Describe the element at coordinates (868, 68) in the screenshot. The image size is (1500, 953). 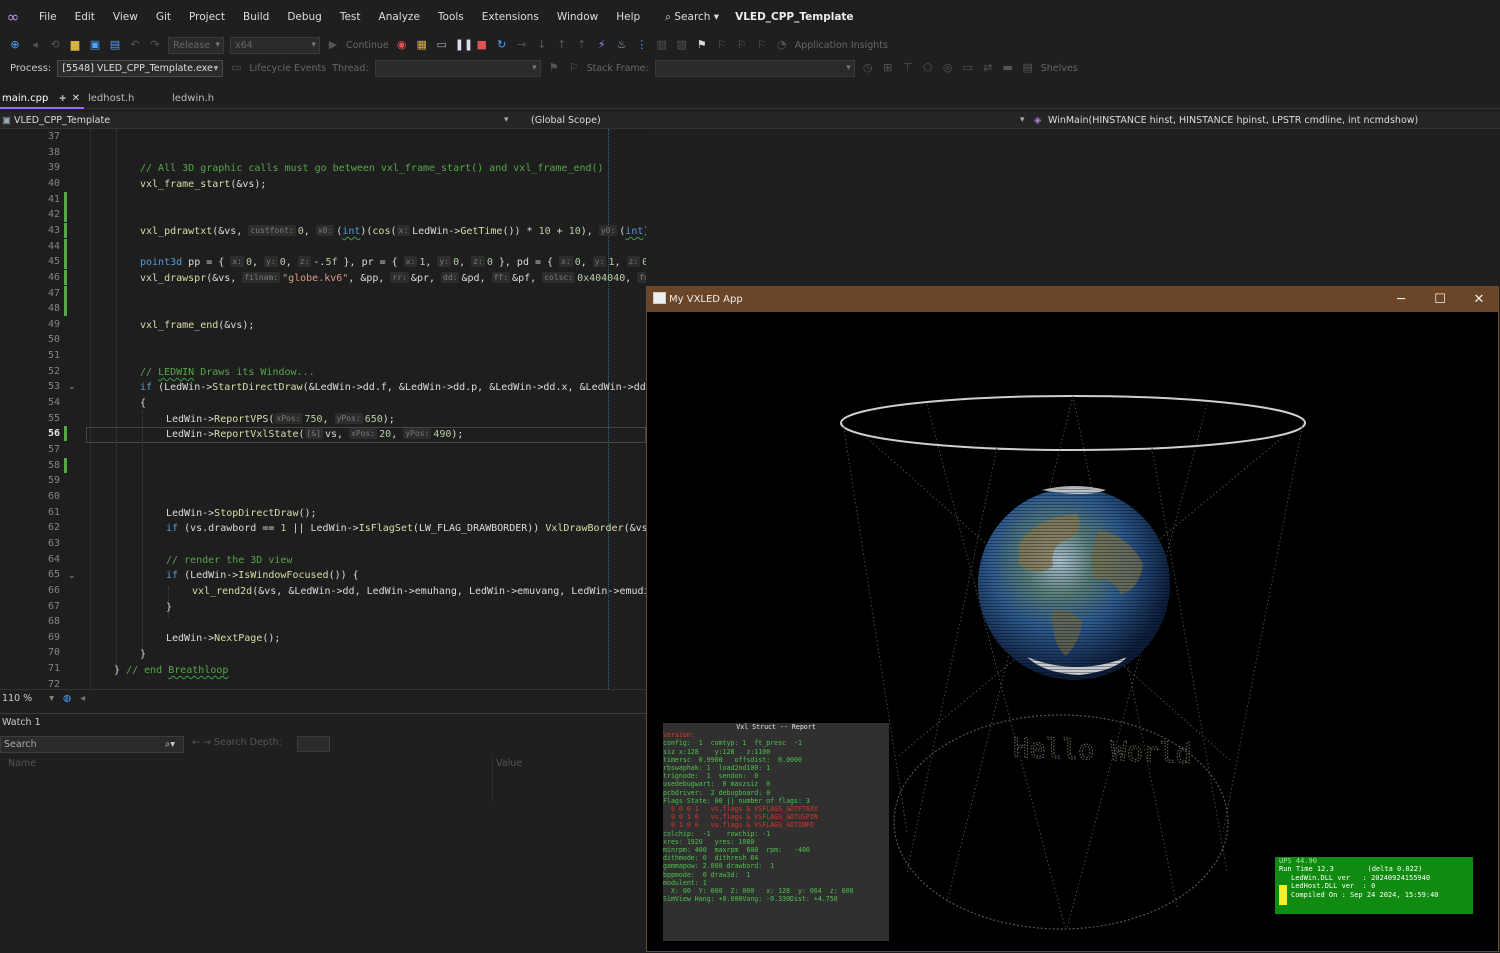
I see `timeline-icon: ◷` at that location.